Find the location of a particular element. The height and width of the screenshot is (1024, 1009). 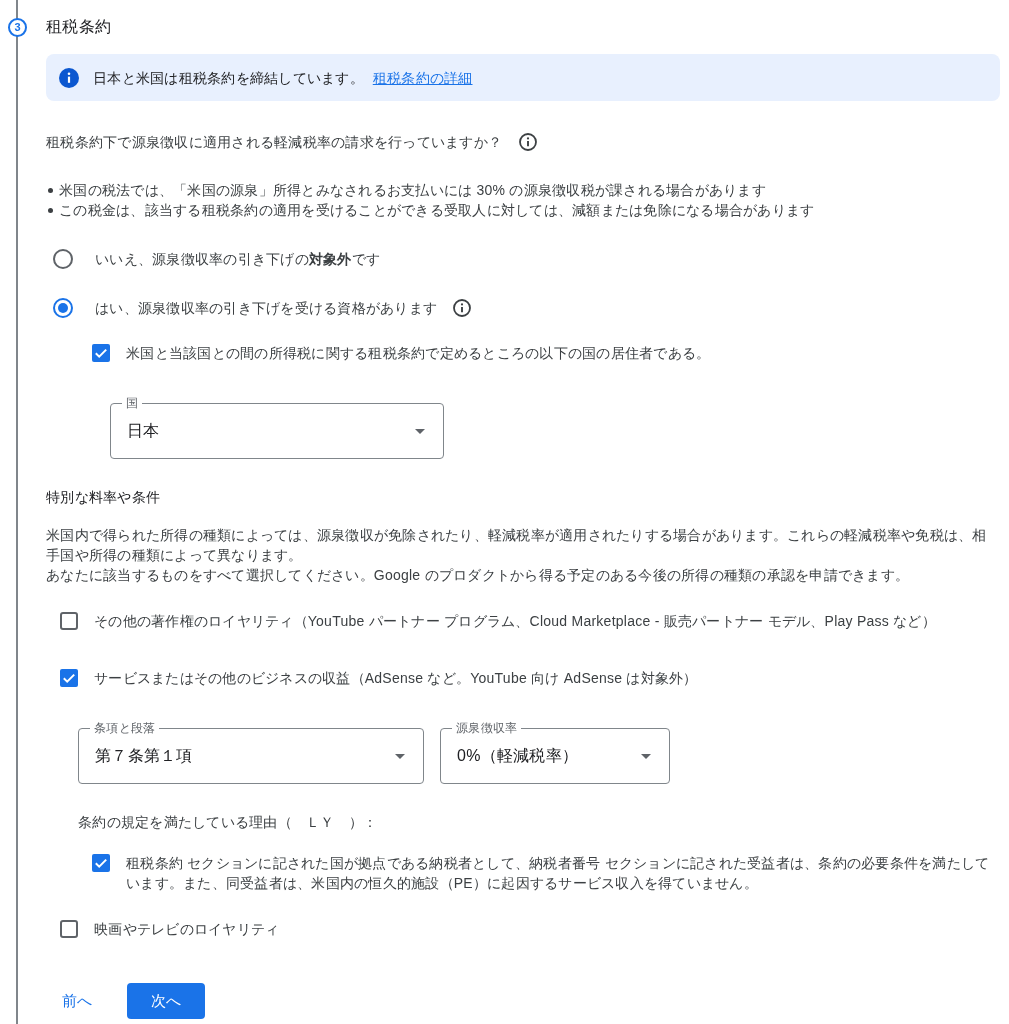

note-text: 米国の税法では、「米国の源泉」所得とみなされるお支払いには 30% の源泉徴収税が課される場合があります is located at coordinates (412, 190).